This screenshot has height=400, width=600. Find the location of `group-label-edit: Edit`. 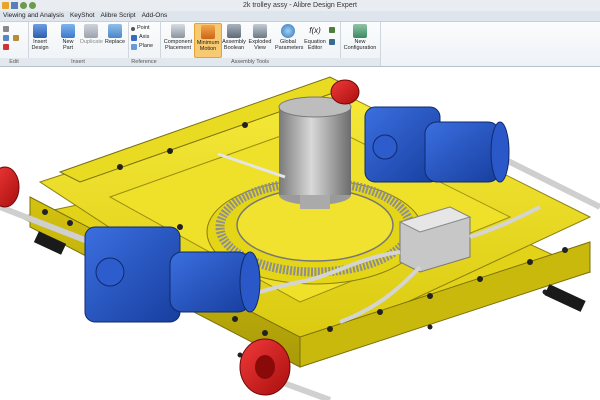

group-label-edit: Edit is located at coordinates (14, 62).